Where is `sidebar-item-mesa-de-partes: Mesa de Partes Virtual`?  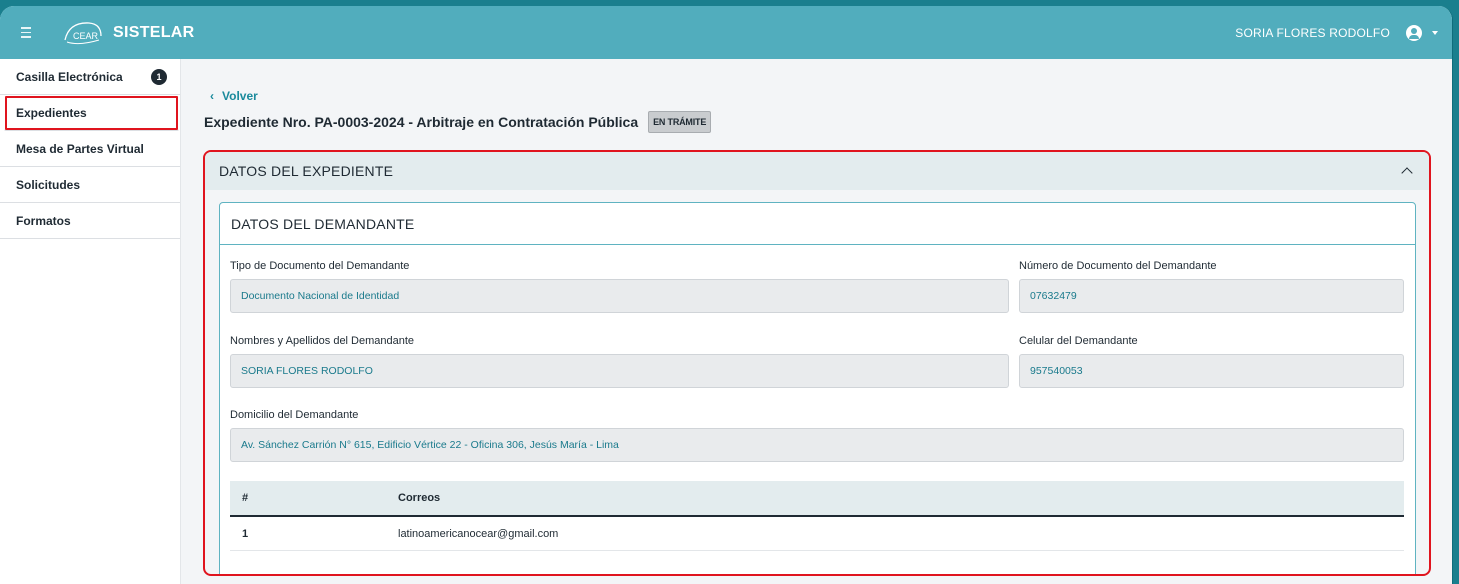
sidebar-item-mesa-de-partes: Mesa de Partes Virtual is located at coordinates (90, 149).